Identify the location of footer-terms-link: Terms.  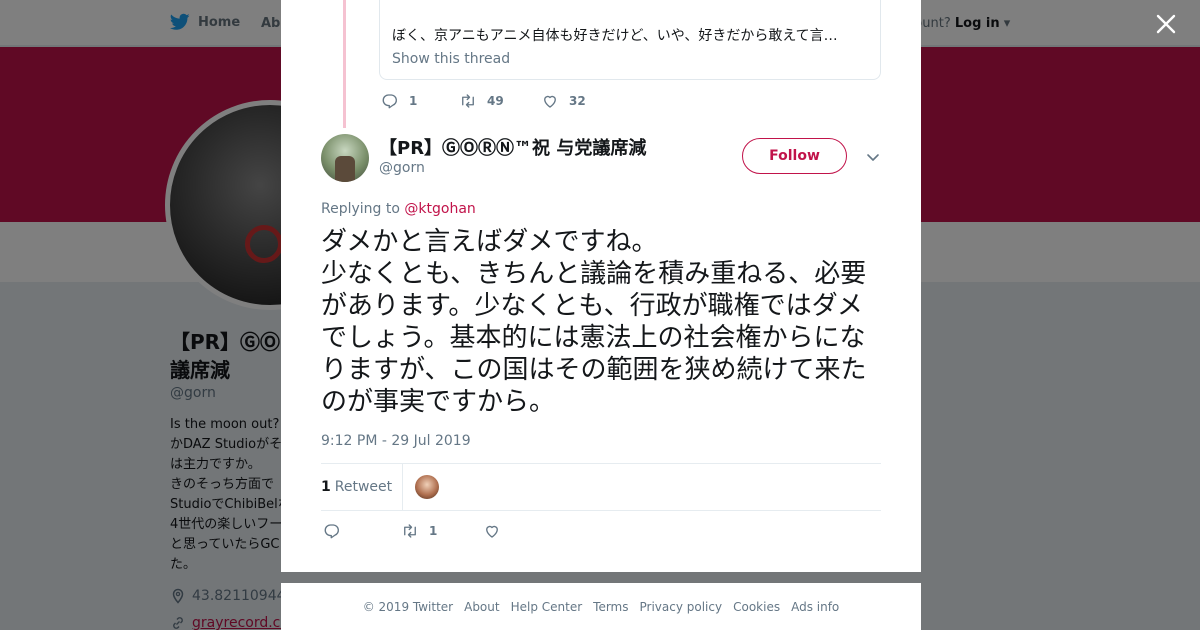
(610, 607).